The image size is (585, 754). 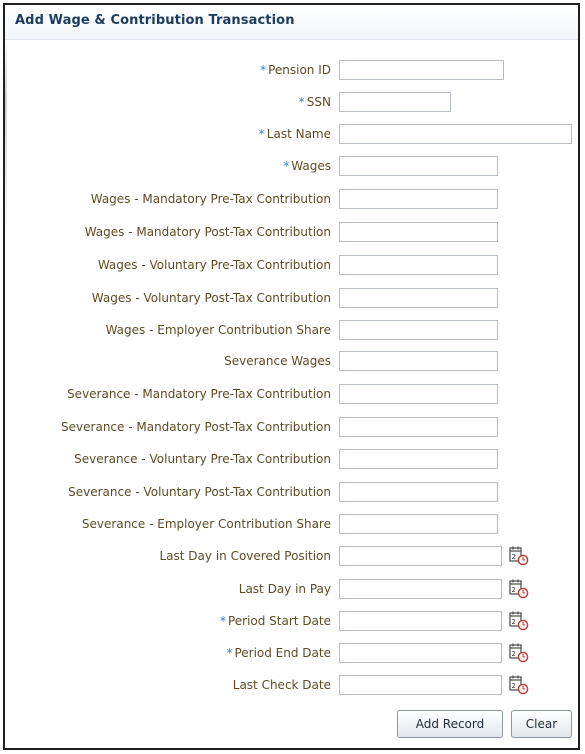 I want to click on field-row-severance-wages: Severance Wages, so click(x=291, y=362).